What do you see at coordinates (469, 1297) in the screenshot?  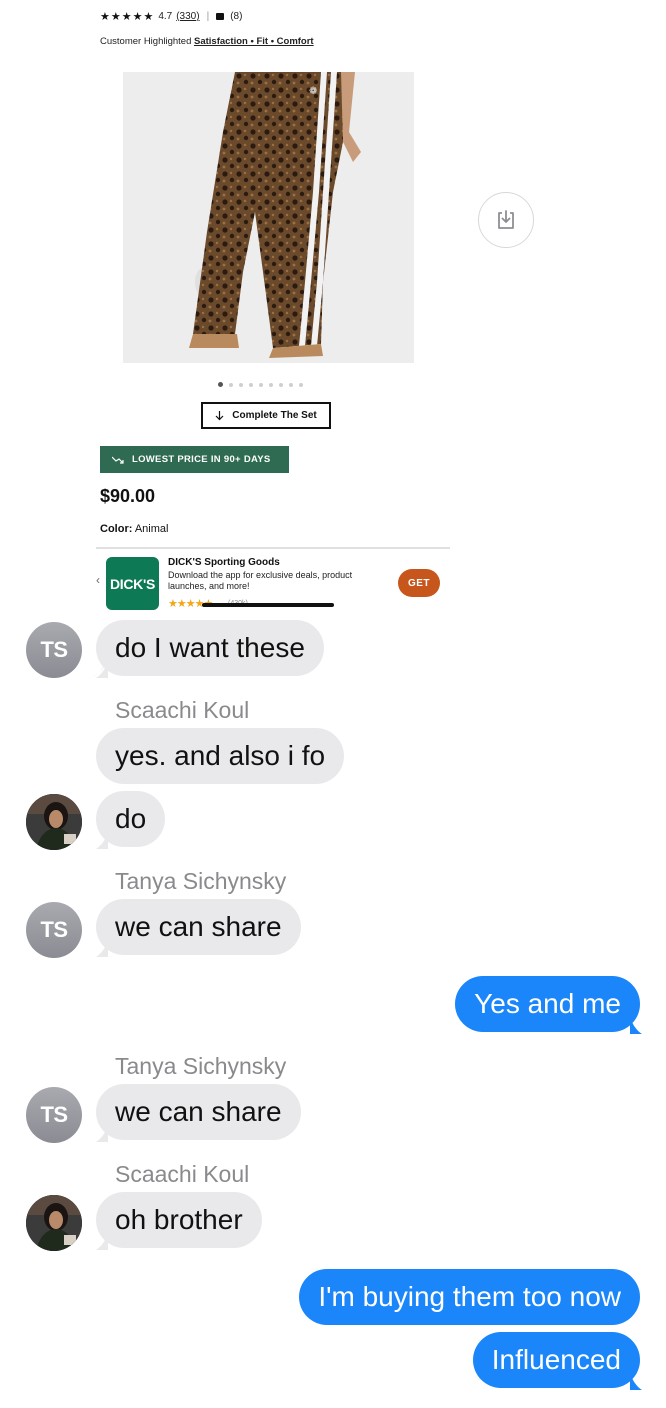 I see `outgoing-message-bubble: I'm buying them too now` at bounding box center [469, 1297].